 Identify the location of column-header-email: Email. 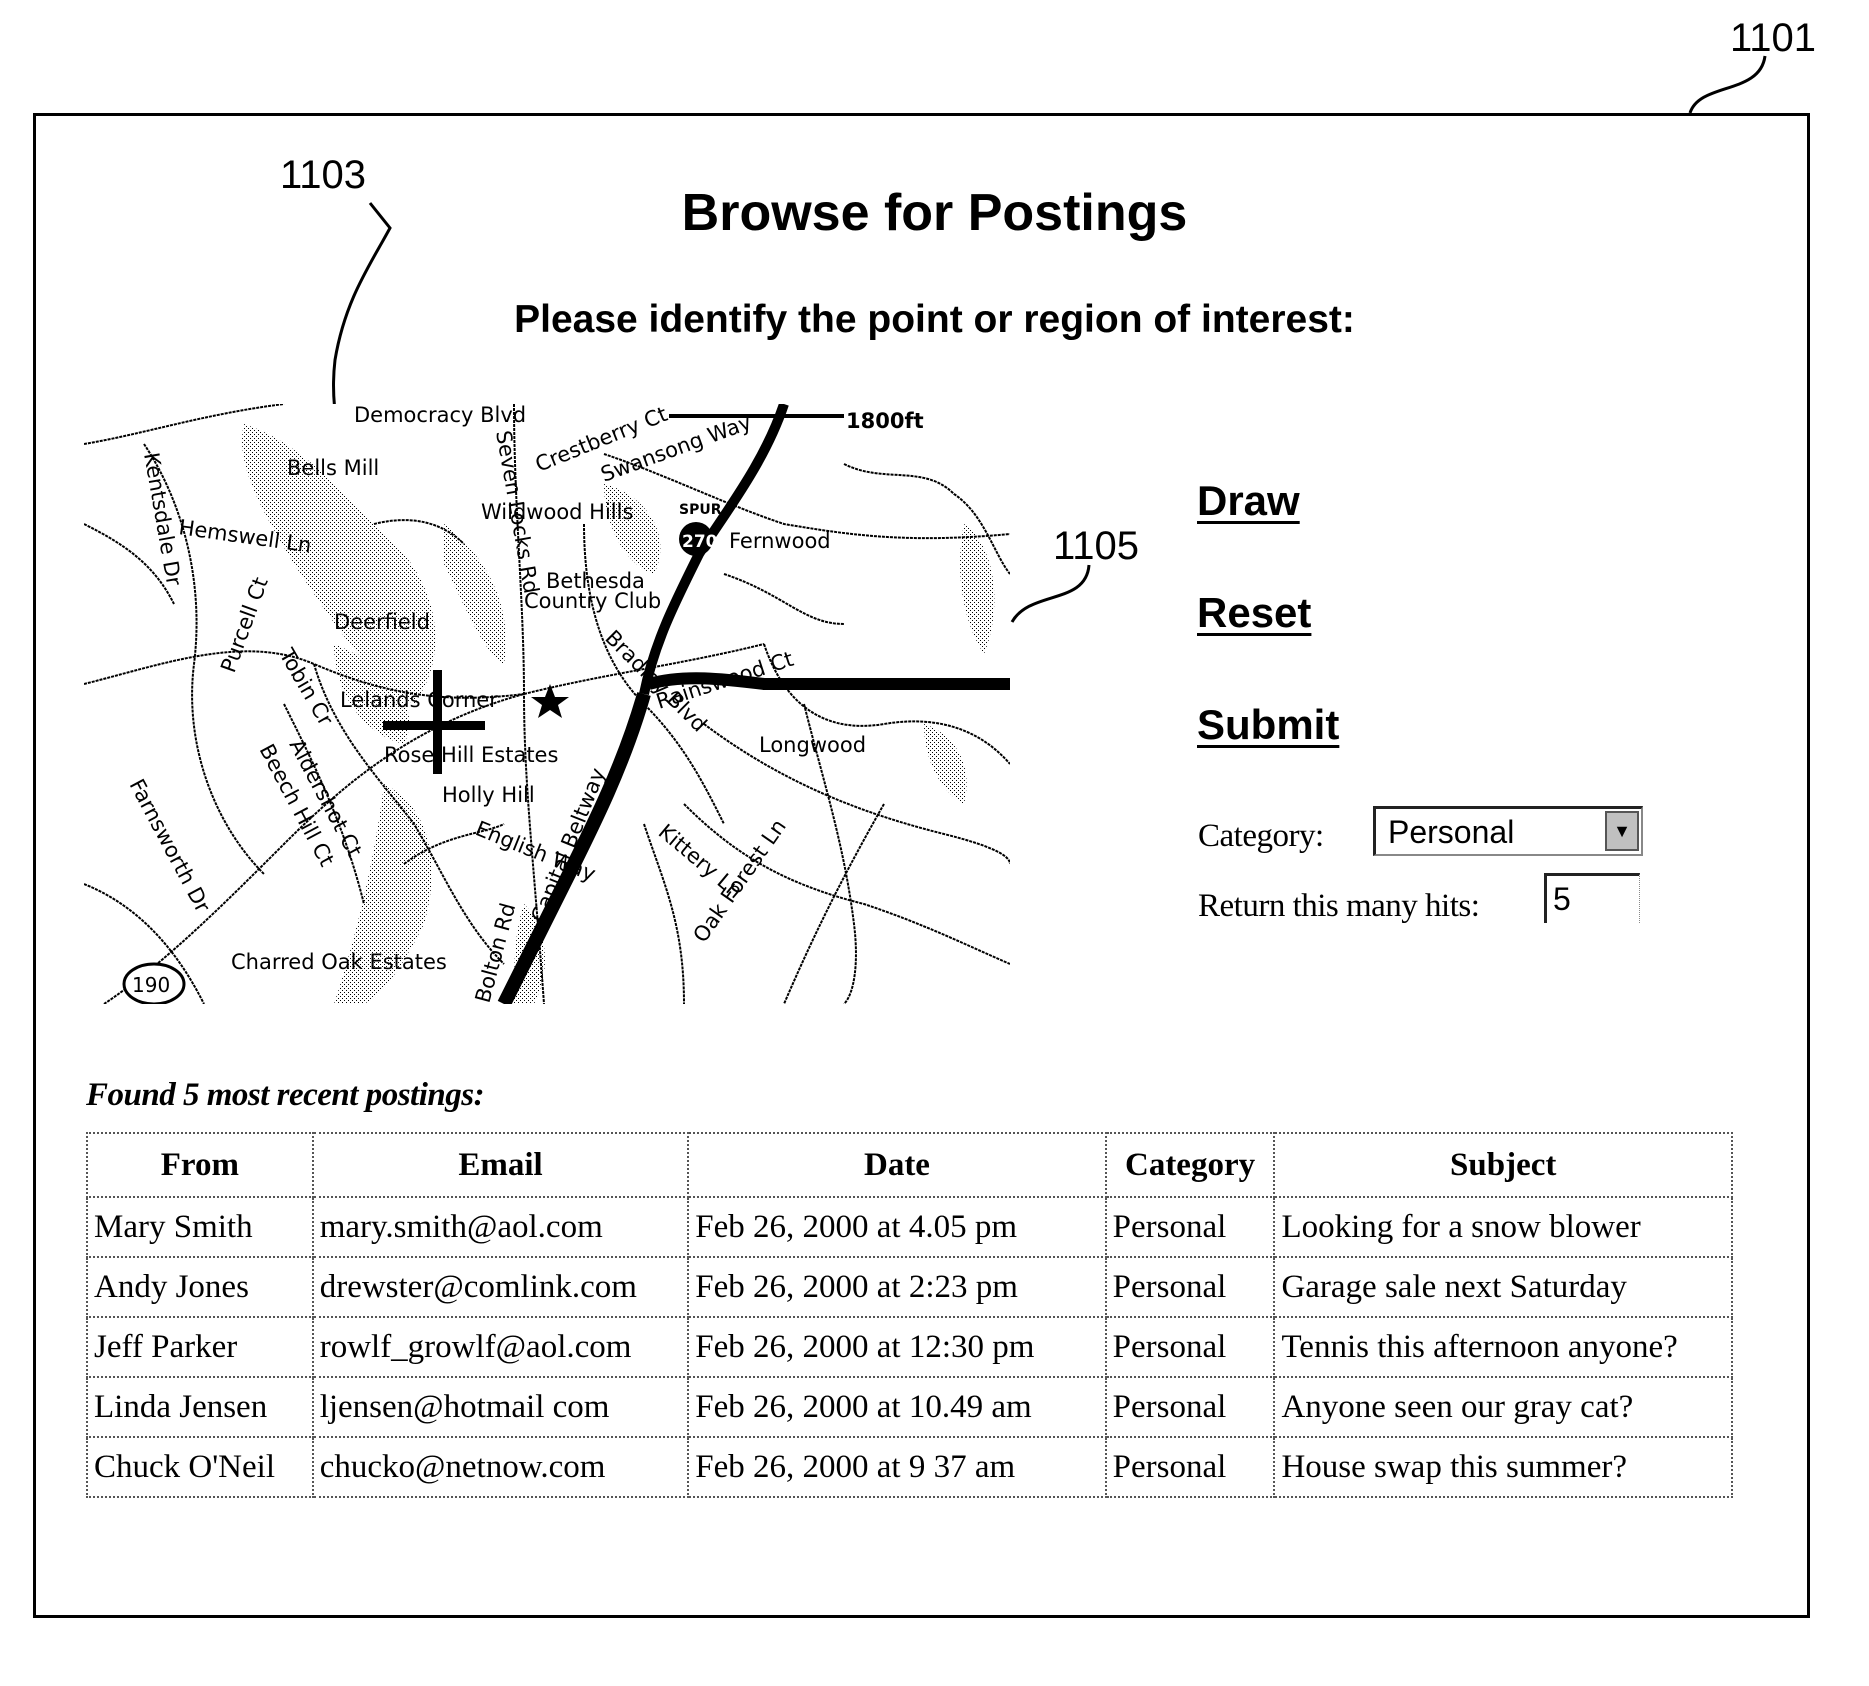
(500, 1165).